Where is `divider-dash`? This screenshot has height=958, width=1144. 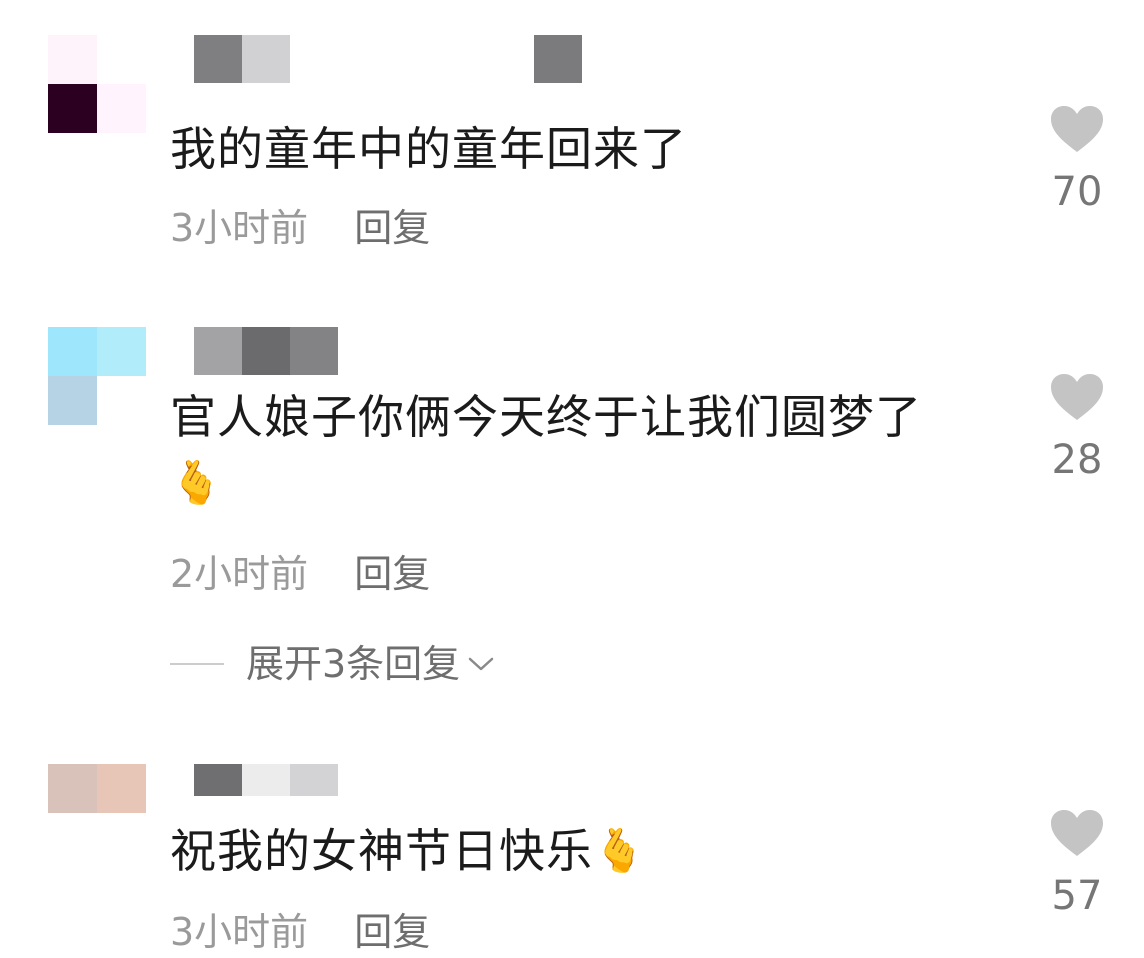
divider-dash is located at coordinates (197, 664).